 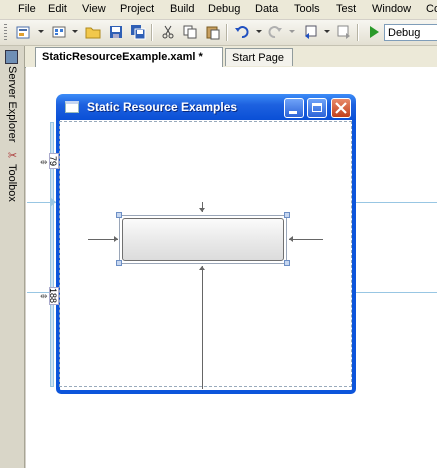 What do you see at coordinates (167, 32) in the screenshot?
I see `cut-icon` at bounding box center [167, 32].